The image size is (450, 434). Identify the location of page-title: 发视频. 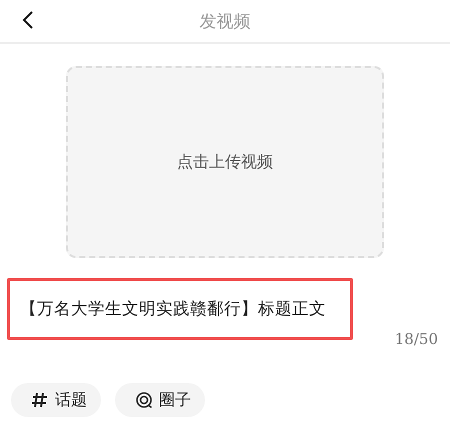
(225, 21).